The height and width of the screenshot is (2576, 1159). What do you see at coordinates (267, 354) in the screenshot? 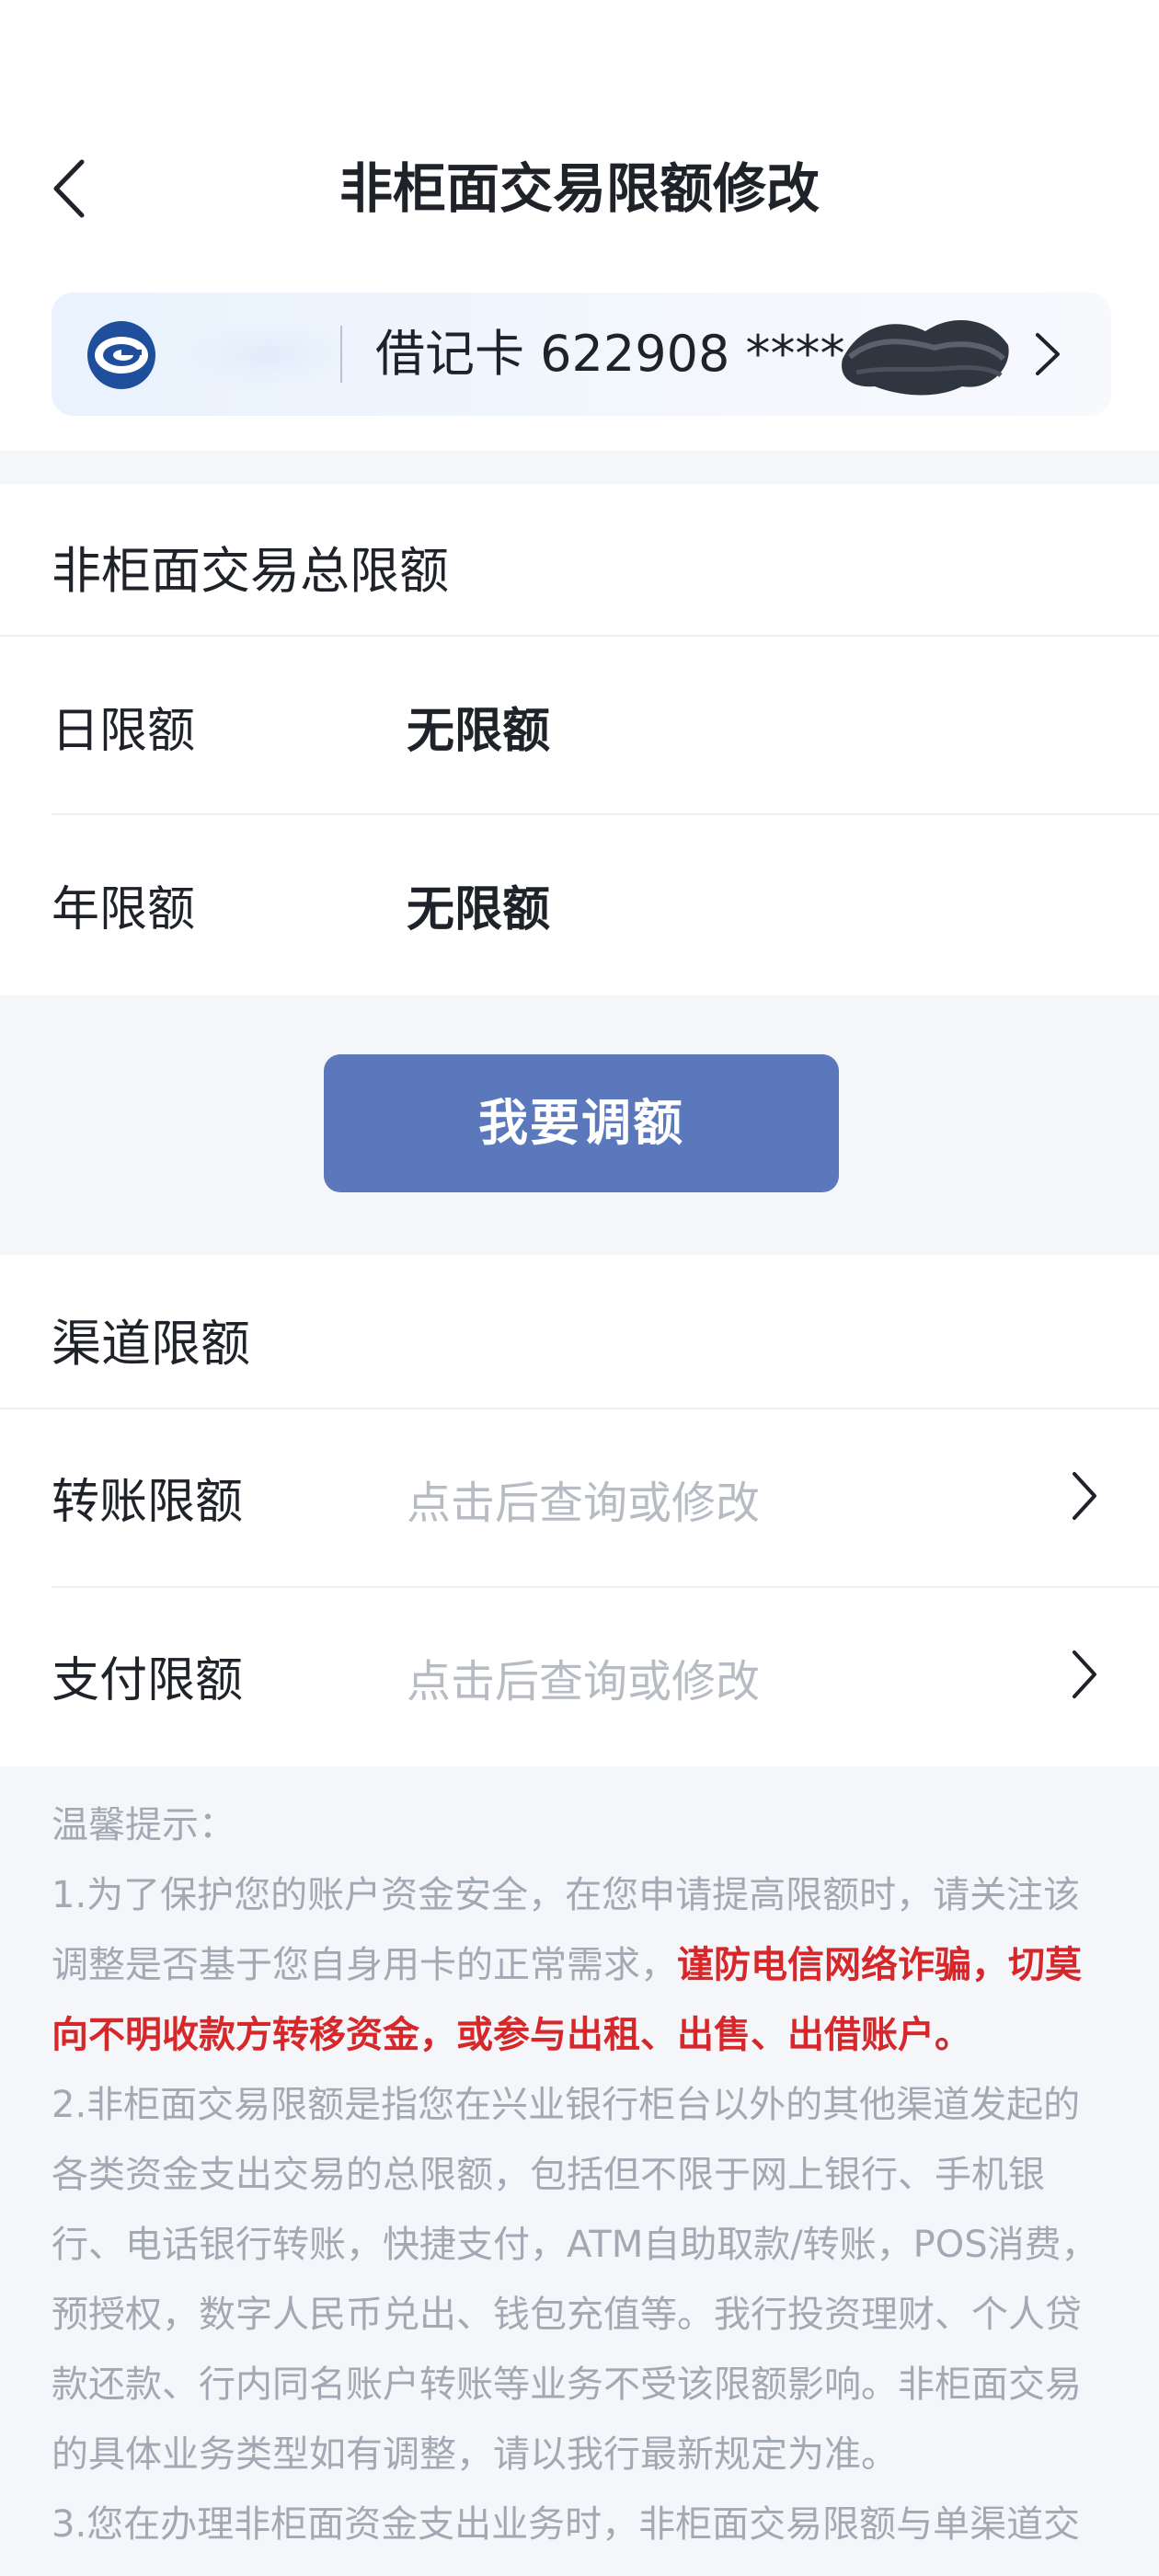
I see `bank-name-redacted` at bounding box center [267, 354].